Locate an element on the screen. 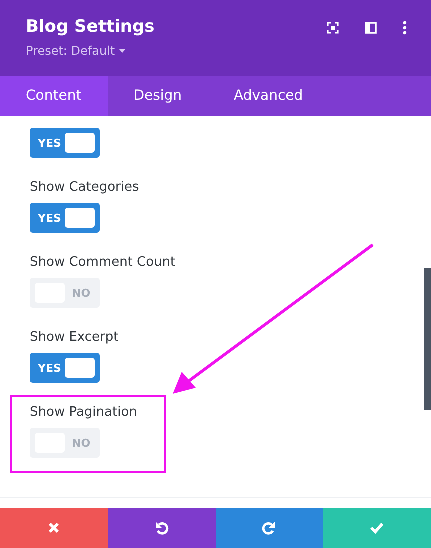 The width and height of the screenshot is (431, 548). undo-button is located at coordinates (162, 528).